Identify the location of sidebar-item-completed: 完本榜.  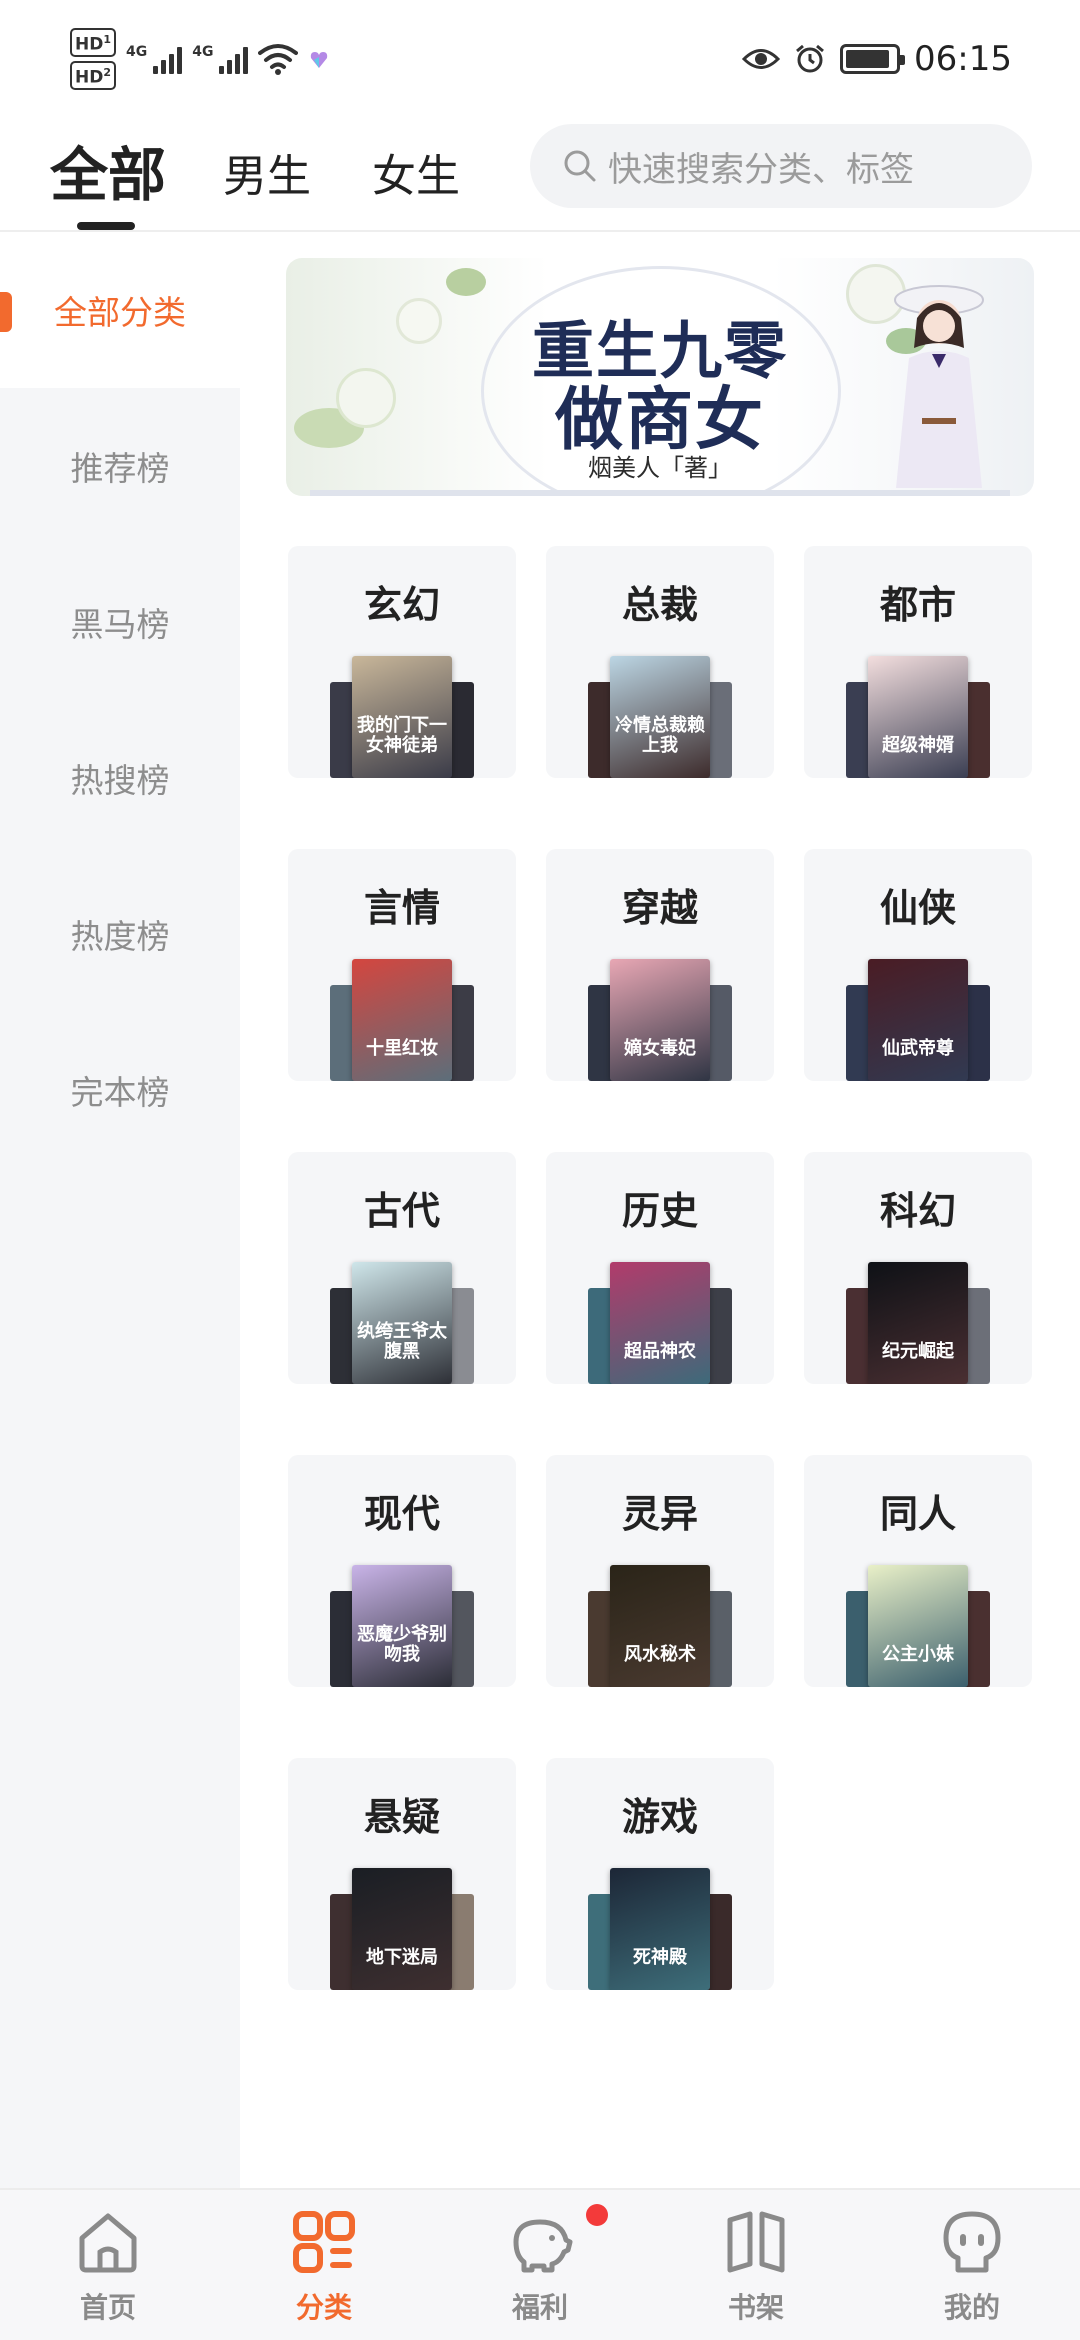
(120, 1090).